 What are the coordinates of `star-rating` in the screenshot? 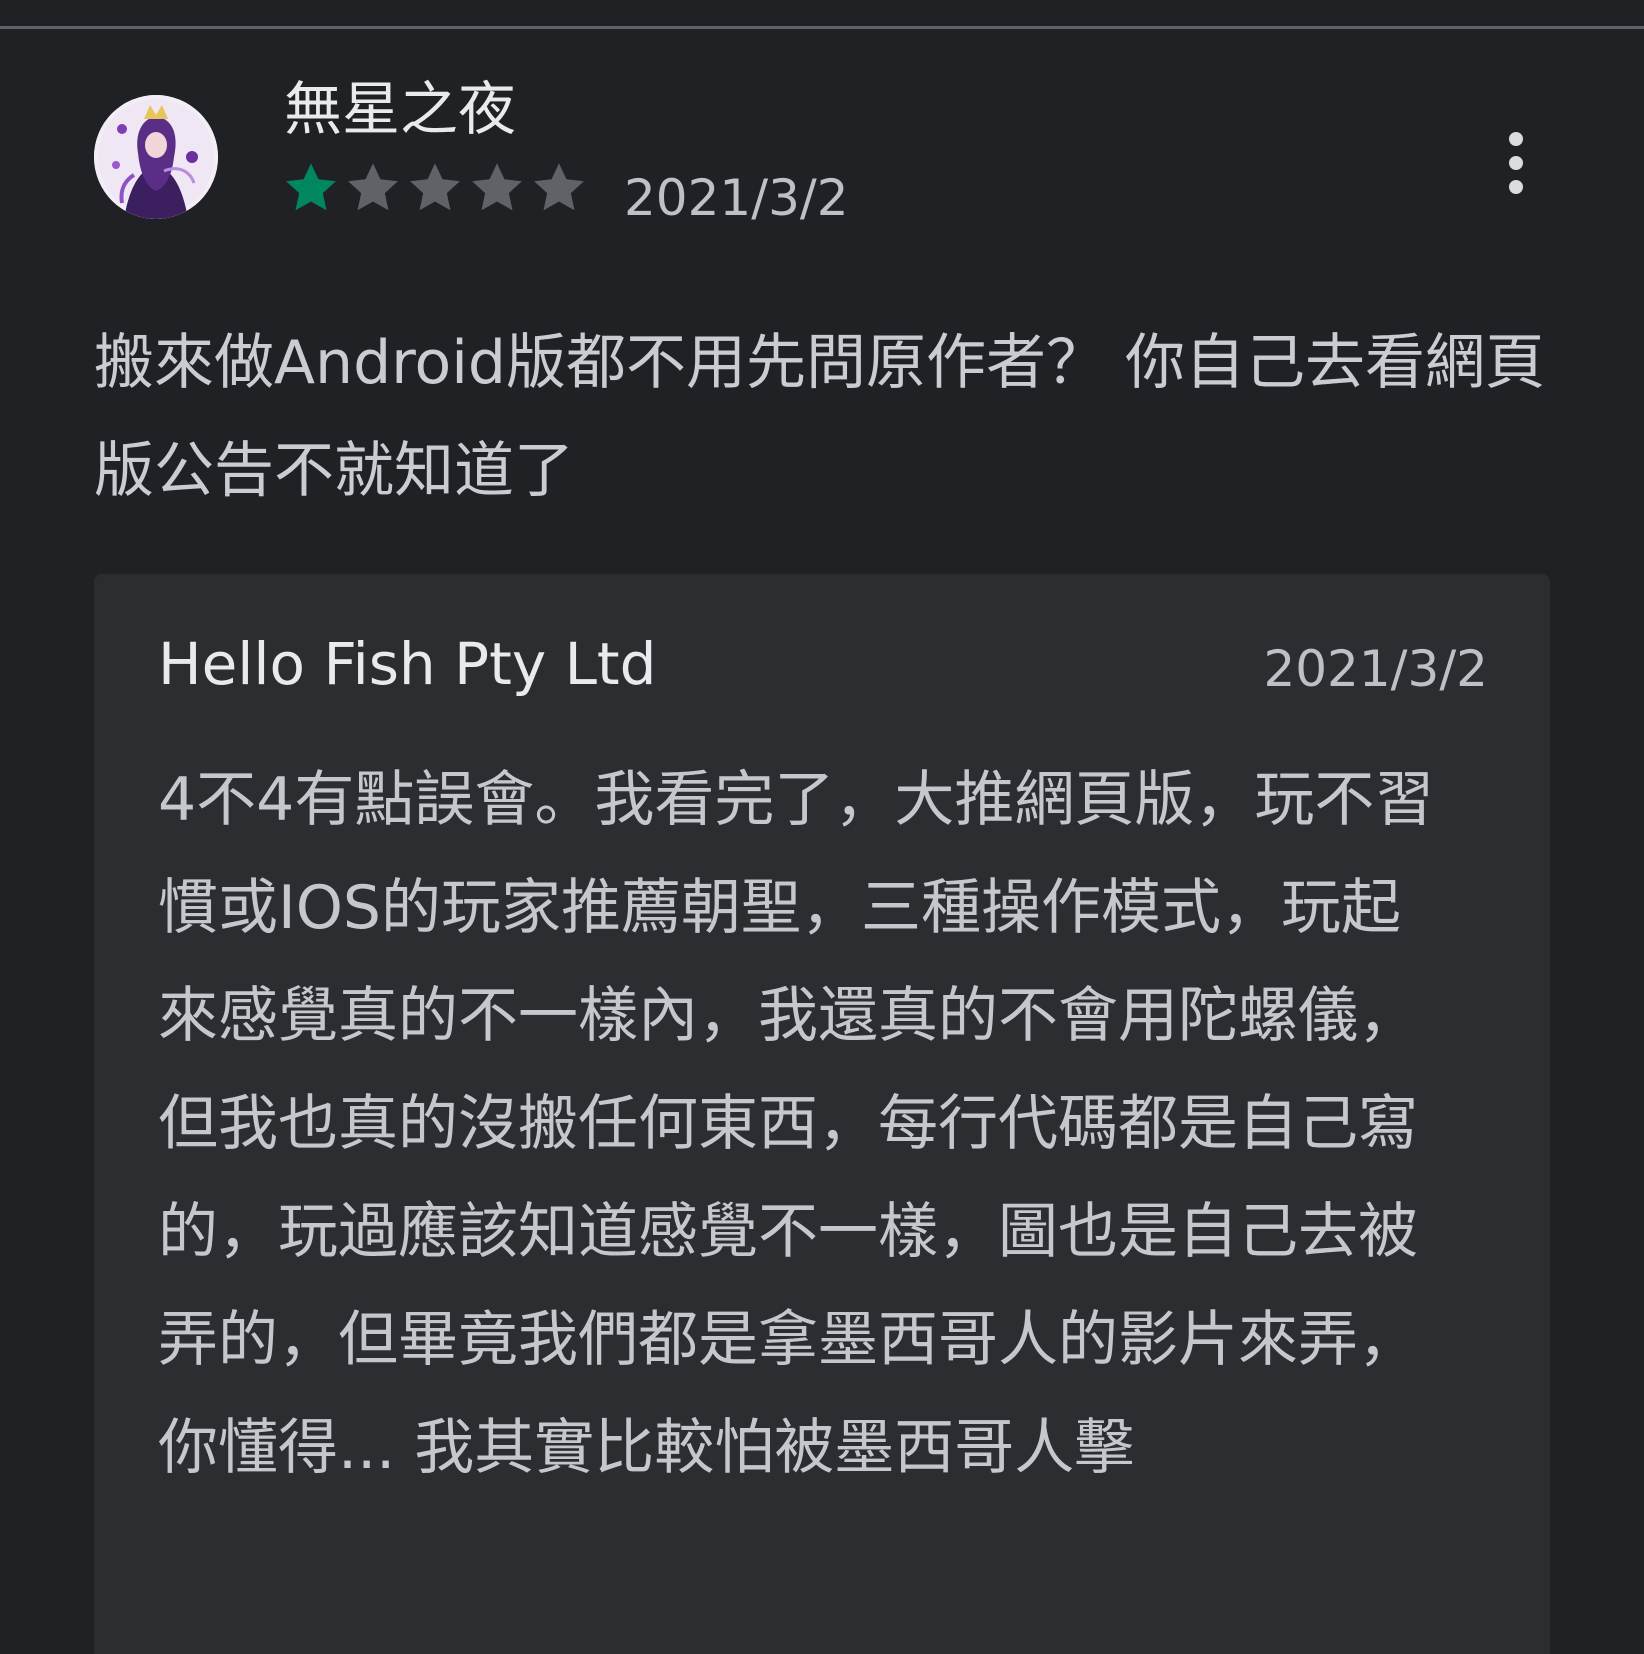 It's located at (435, 189).